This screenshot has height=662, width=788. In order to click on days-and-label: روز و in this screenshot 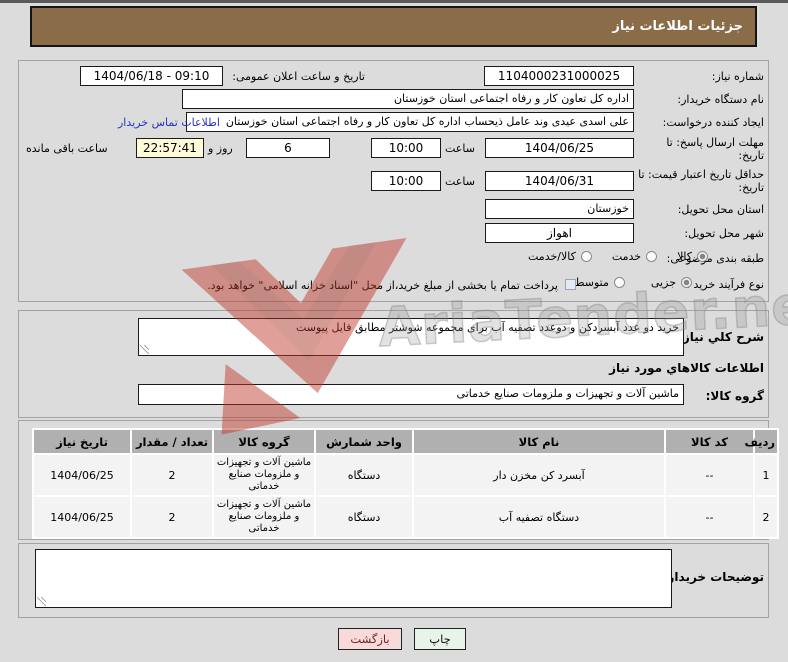, I will do `click(220, 148)`.